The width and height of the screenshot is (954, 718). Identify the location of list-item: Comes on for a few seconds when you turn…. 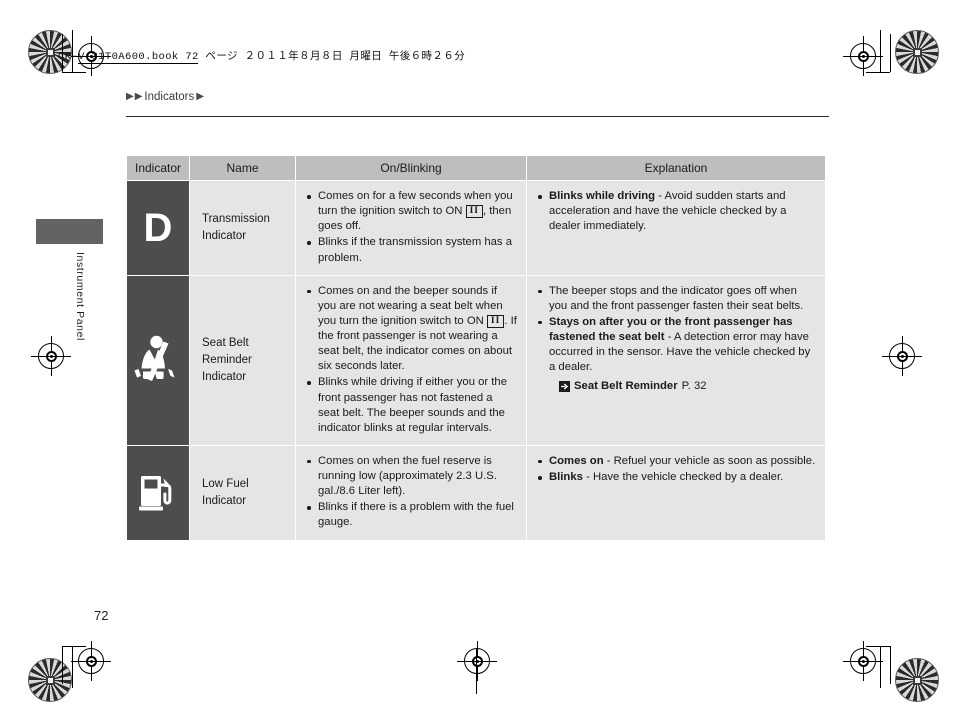
(411, 211).